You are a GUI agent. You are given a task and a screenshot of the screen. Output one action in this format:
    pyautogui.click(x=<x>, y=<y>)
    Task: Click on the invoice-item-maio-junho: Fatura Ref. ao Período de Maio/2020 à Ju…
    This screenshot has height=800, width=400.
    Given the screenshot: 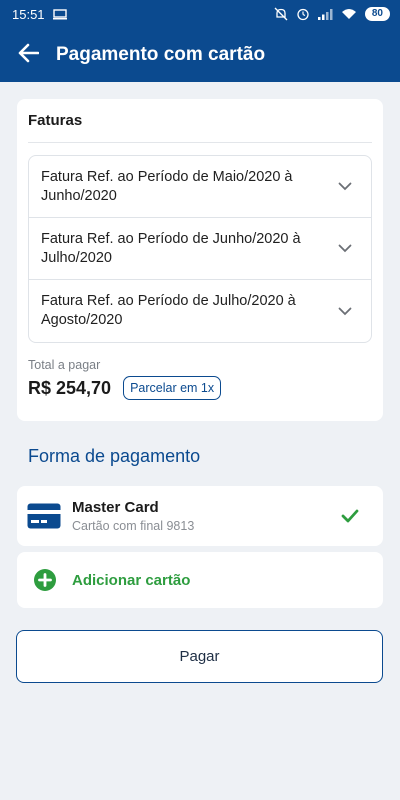 What is the action you would take?
    pyautogui.click(x=200, y=187)
    